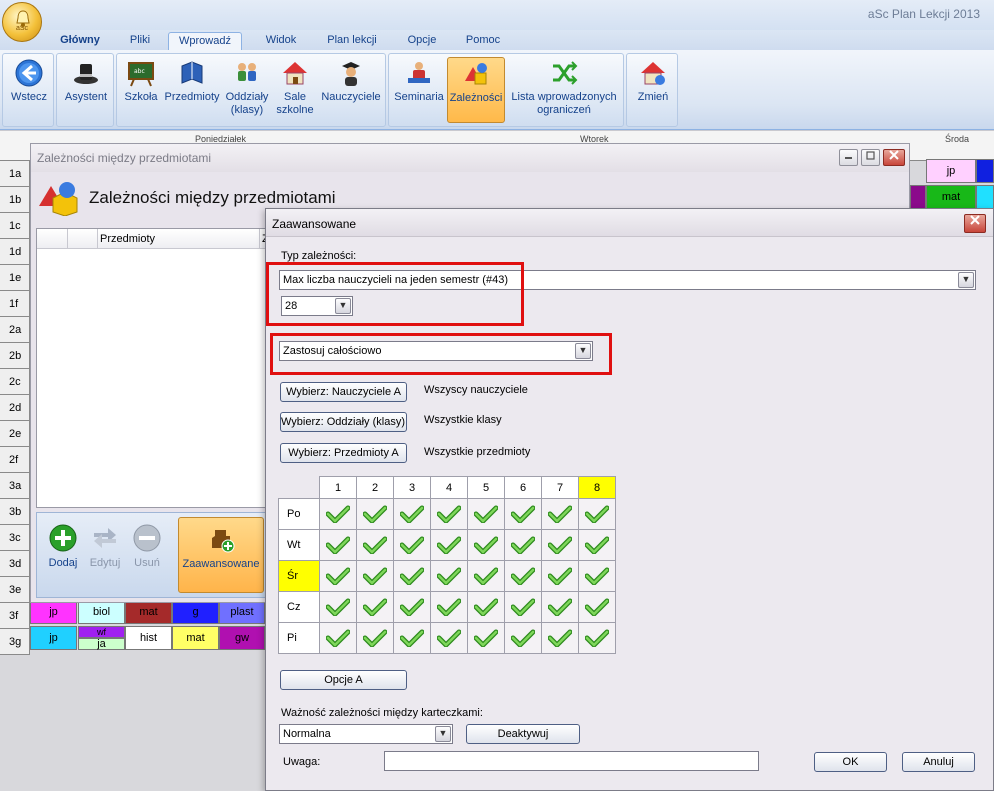 The width and height of the screenshot is (994, 791). I want to click on edit-button: Edytuj, so click(105, 546).